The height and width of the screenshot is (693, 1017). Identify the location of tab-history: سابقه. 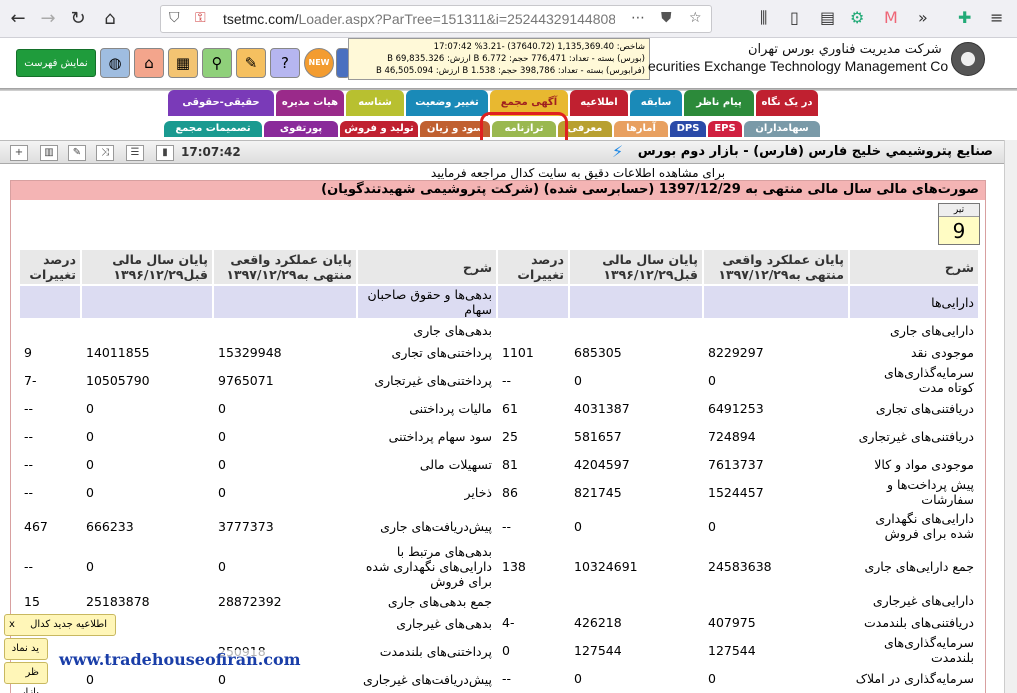
(656, 103).